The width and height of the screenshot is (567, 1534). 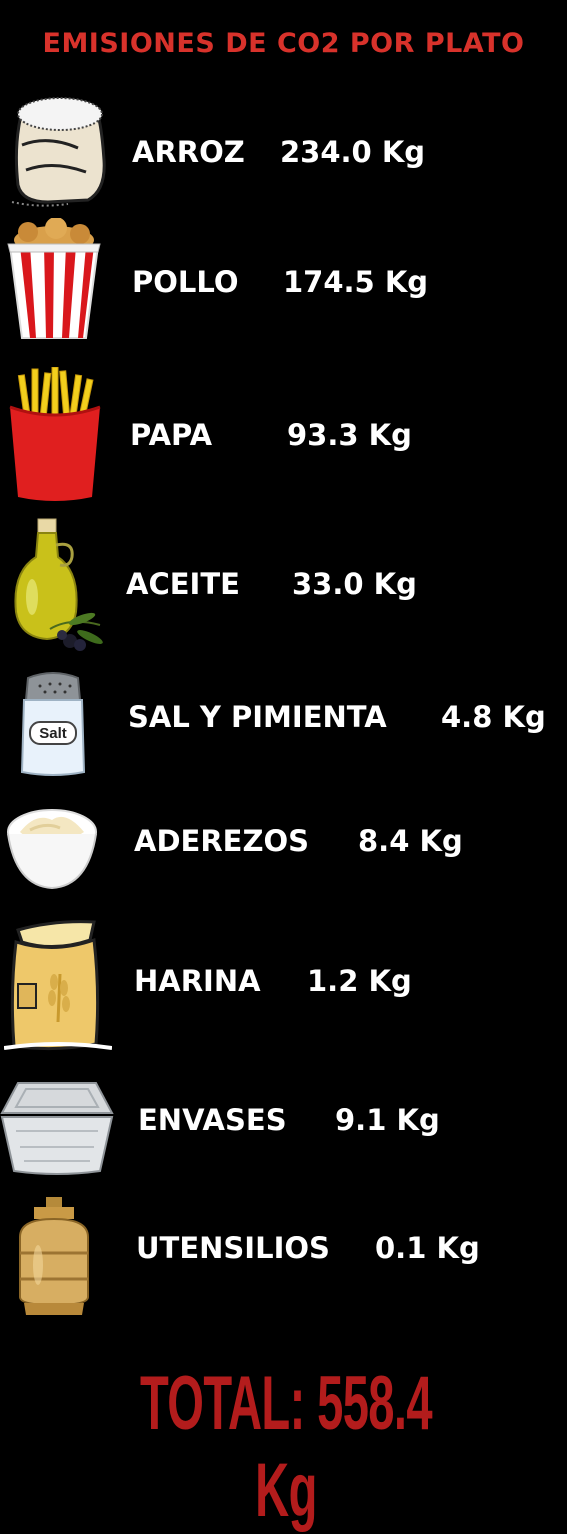 I want to click on page-title: EMISIONES DE CO2 POR PLATO, so click(x=283, y=43).